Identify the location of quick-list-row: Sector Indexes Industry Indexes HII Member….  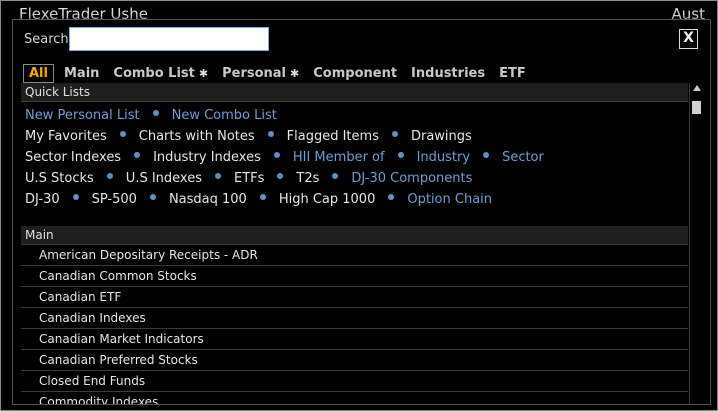
(356, 157).